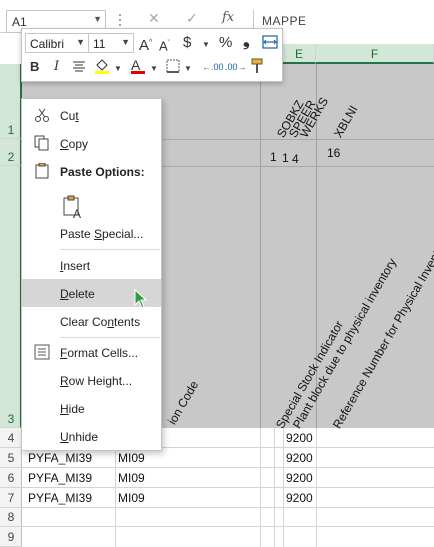 Image resolution: width=434 pixels, height=547 pixels. I want to click on name-box-value: A1, so click(19, 22).